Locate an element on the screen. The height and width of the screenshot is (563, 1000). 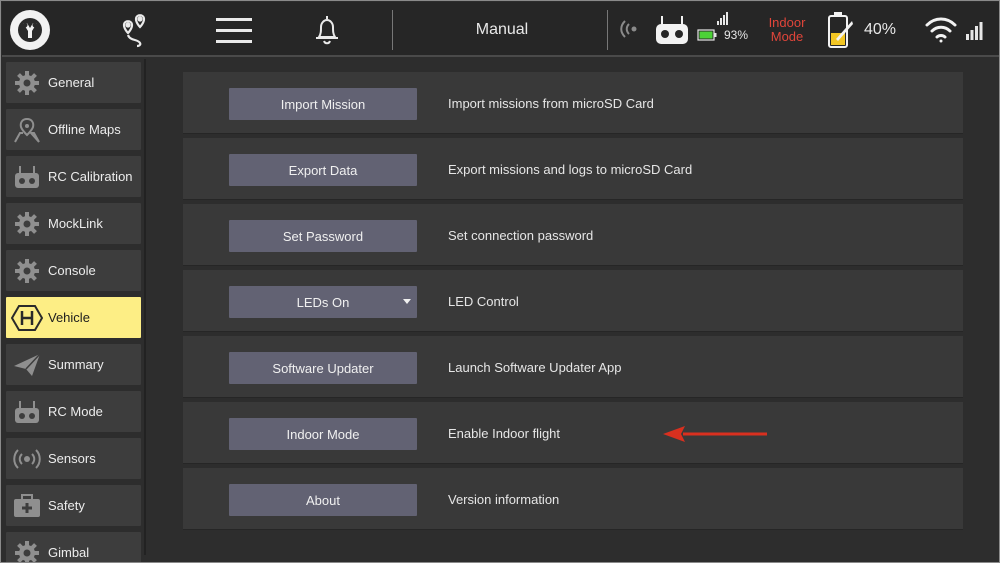
drone-battery-icon is located at coordinates (840, 30).